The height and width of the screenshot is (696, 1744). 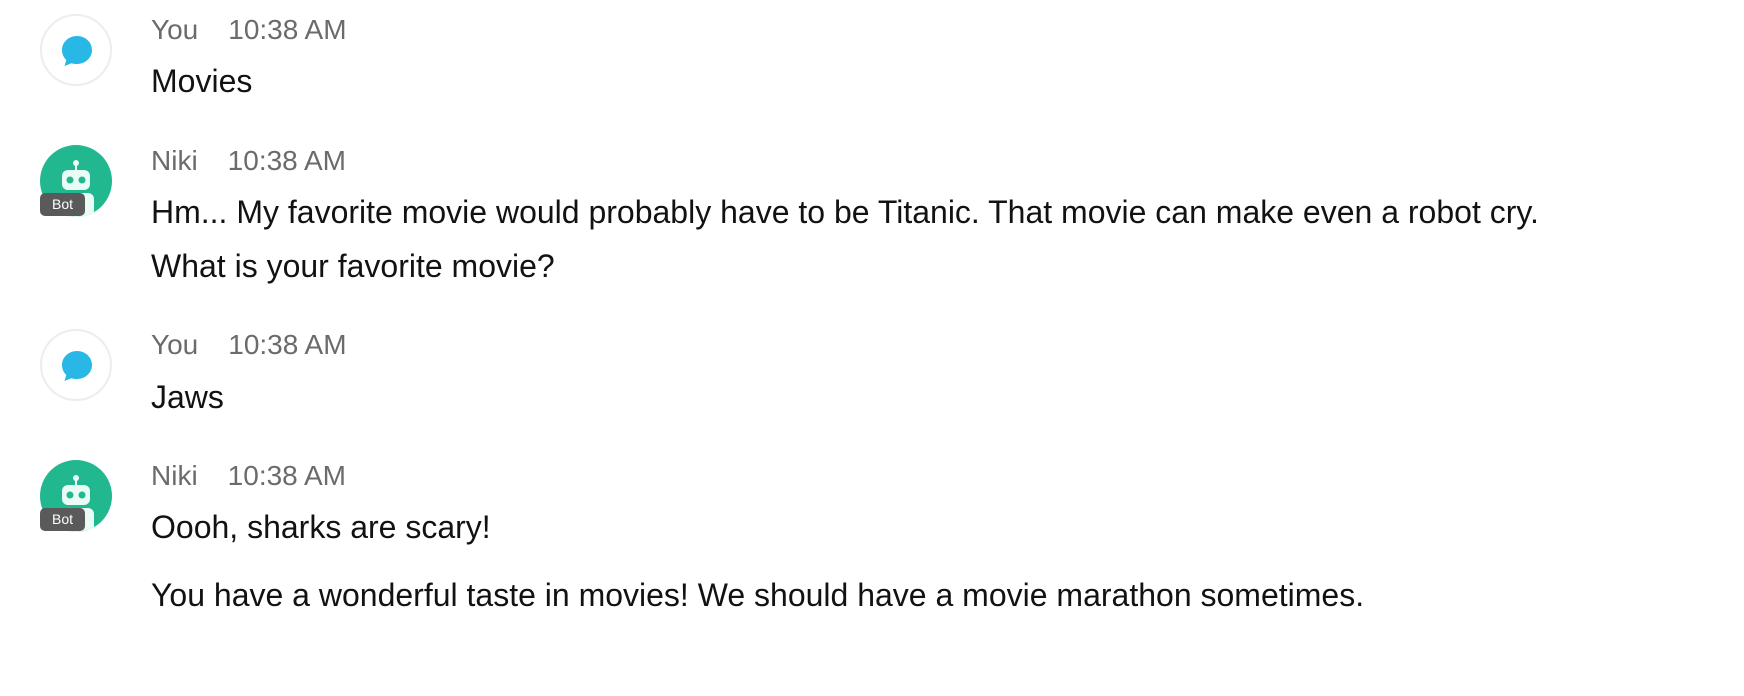 What do you see at coordinates (321, 527) in the screenshot?
I see `message-text: Oooh, sharks are scary!` at bounding box center [321, 527].